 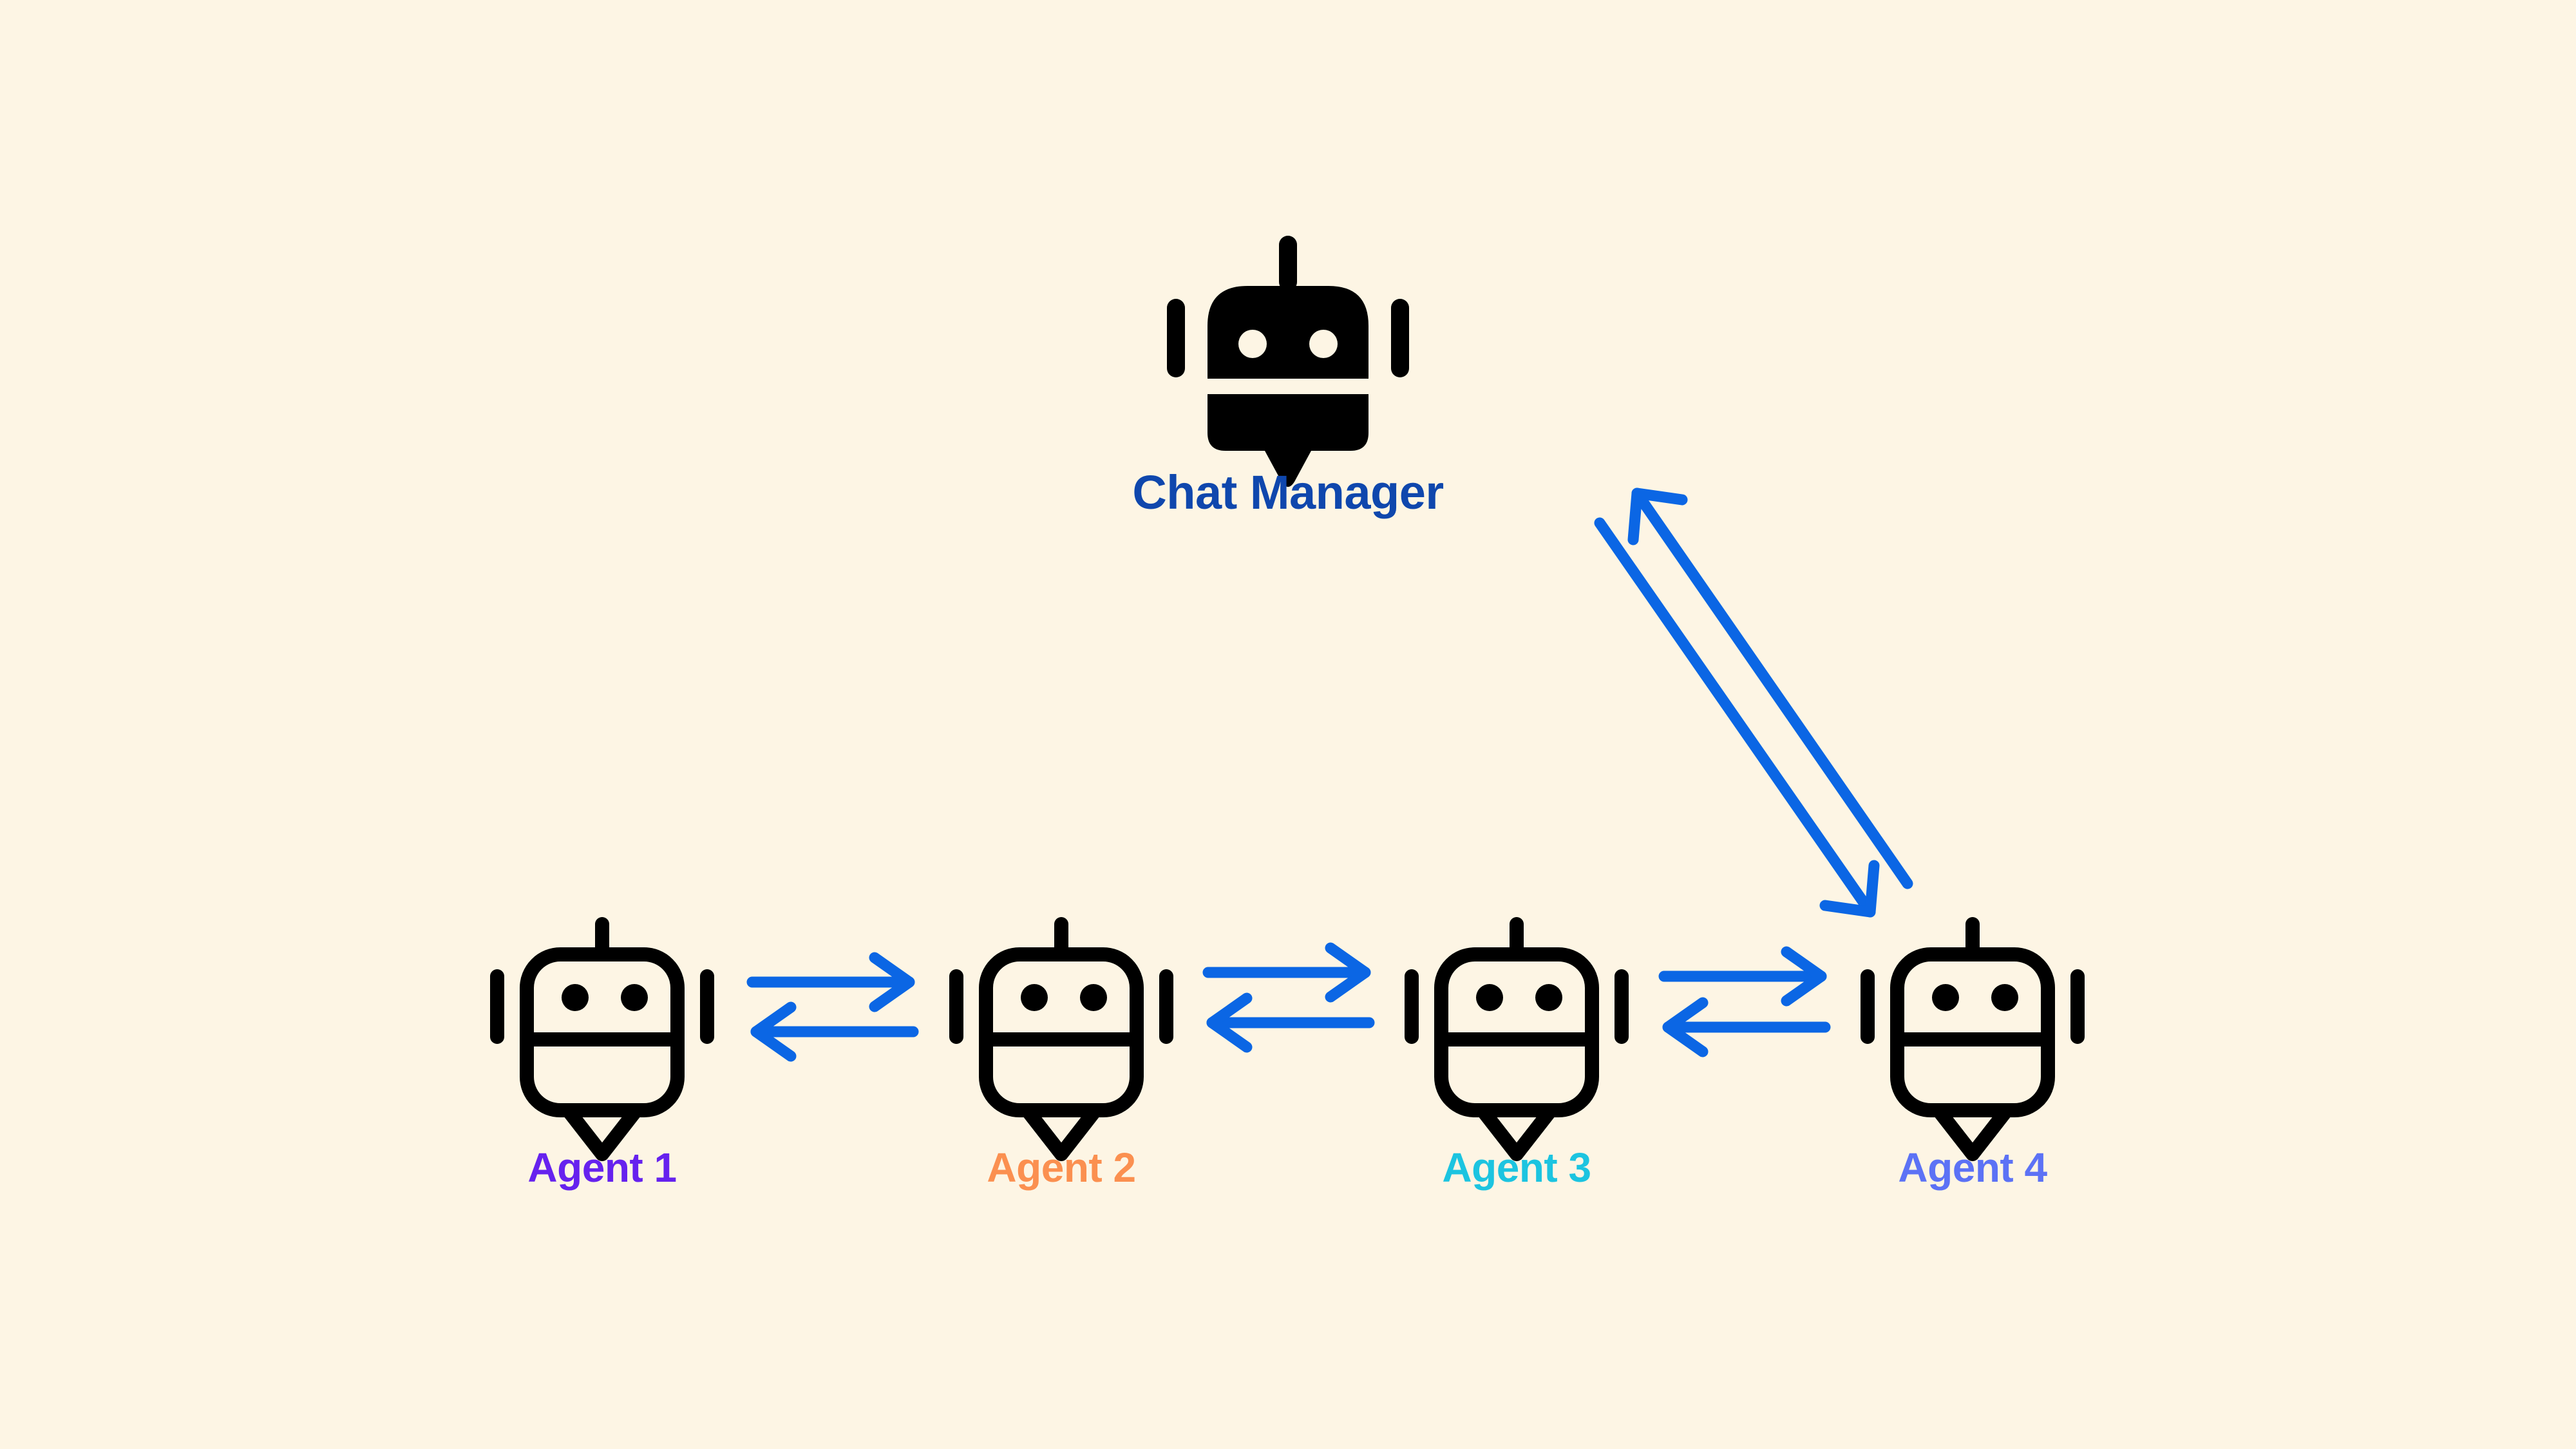 I want to click on agent-4-node: Agent 4, so click(x=1973, y=1054).